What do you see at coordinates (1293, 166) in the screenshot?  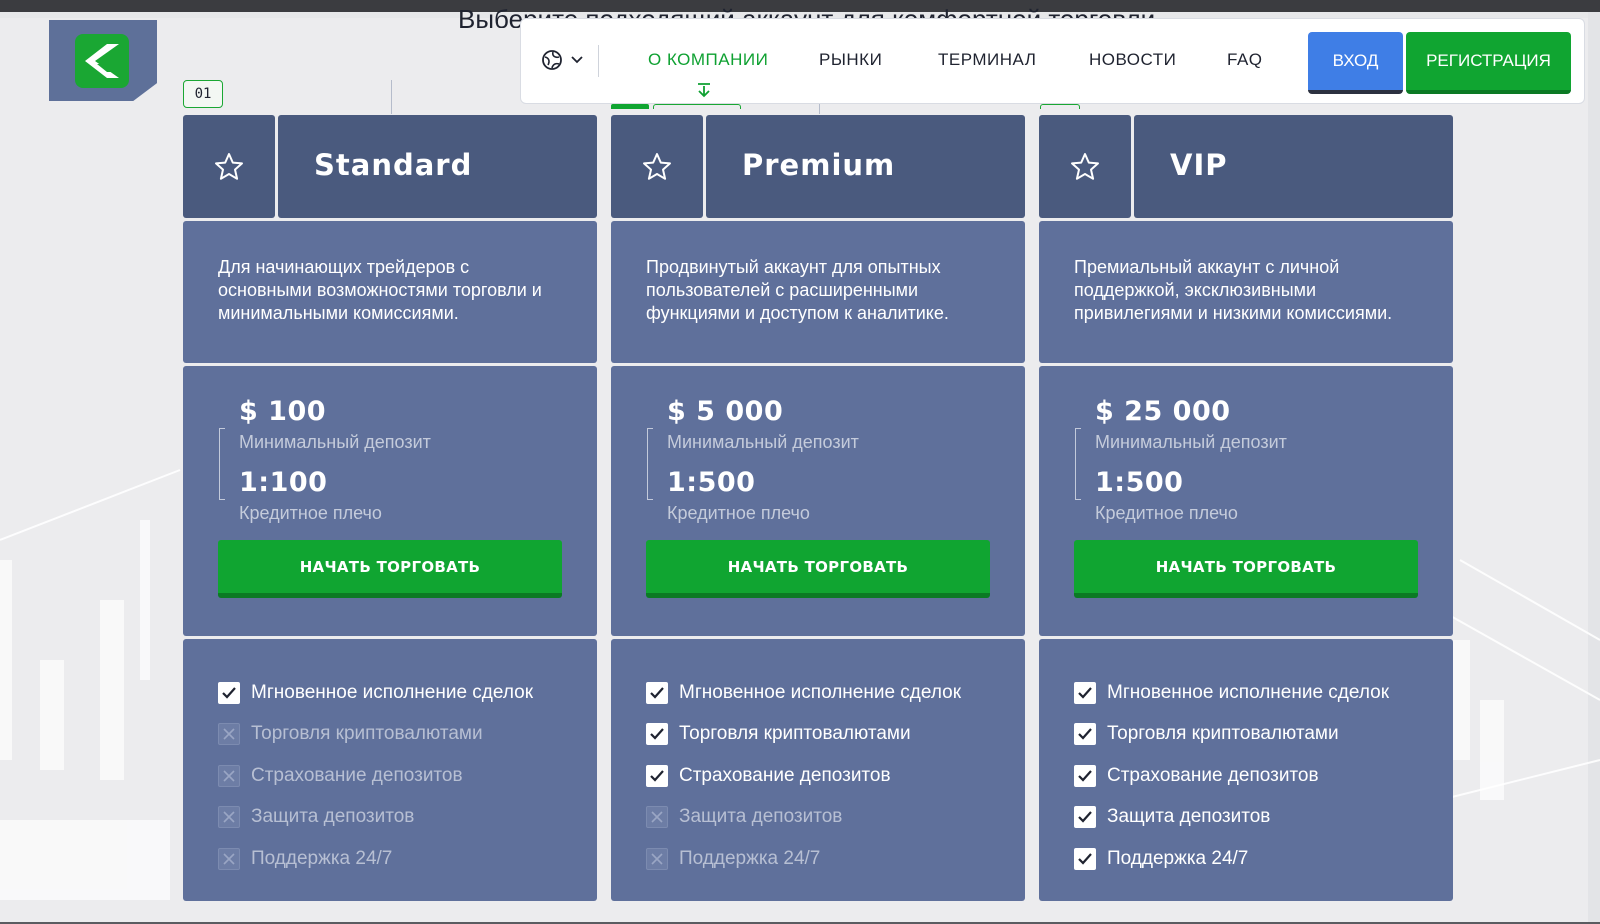 I see `plan-name: VIP` at bounding box center [1293, 166].